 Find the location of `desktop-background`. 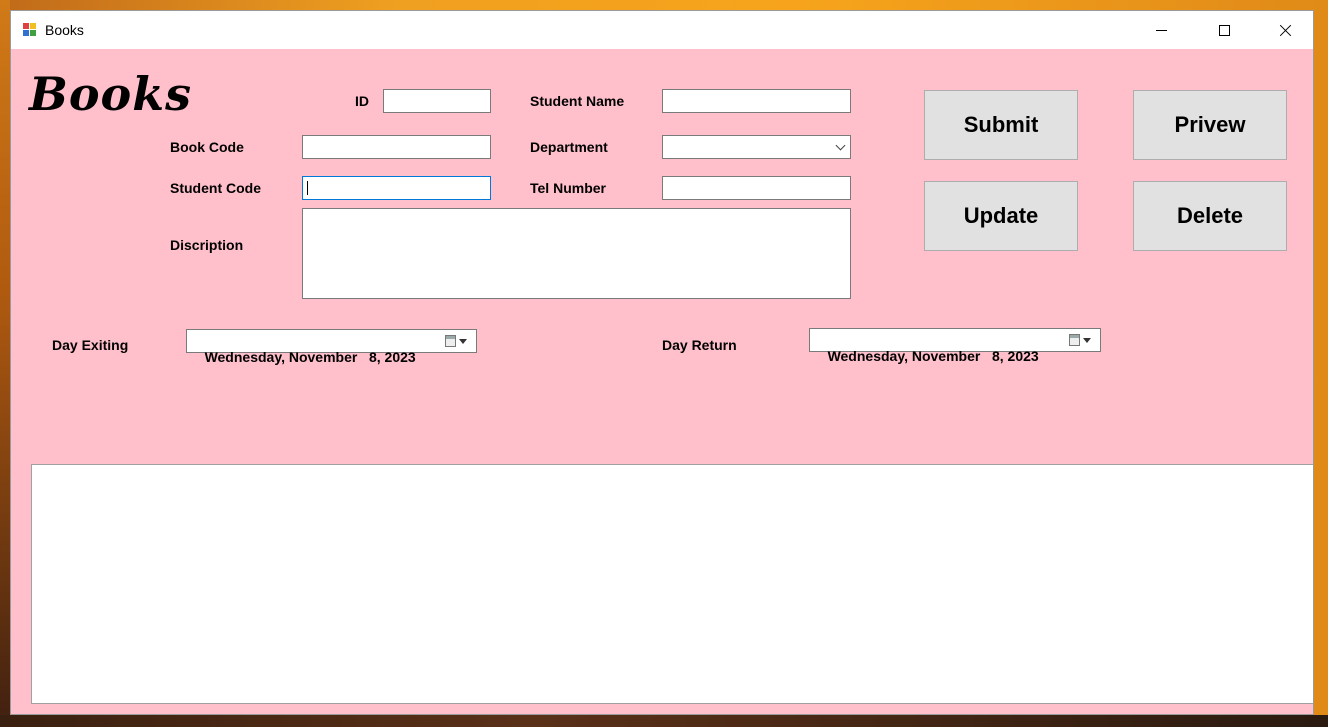

desktop-background is located at coordinates (5, 363).